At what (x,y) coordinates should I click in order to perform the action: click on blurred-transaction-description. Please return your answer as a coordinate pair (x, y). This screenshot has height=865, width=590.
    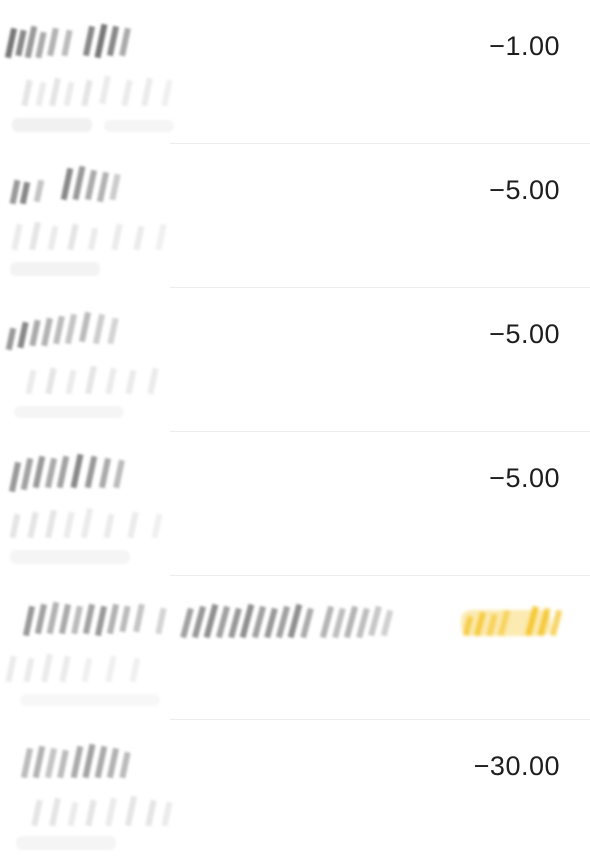
    Looking at the image, I should click on (300, 623).